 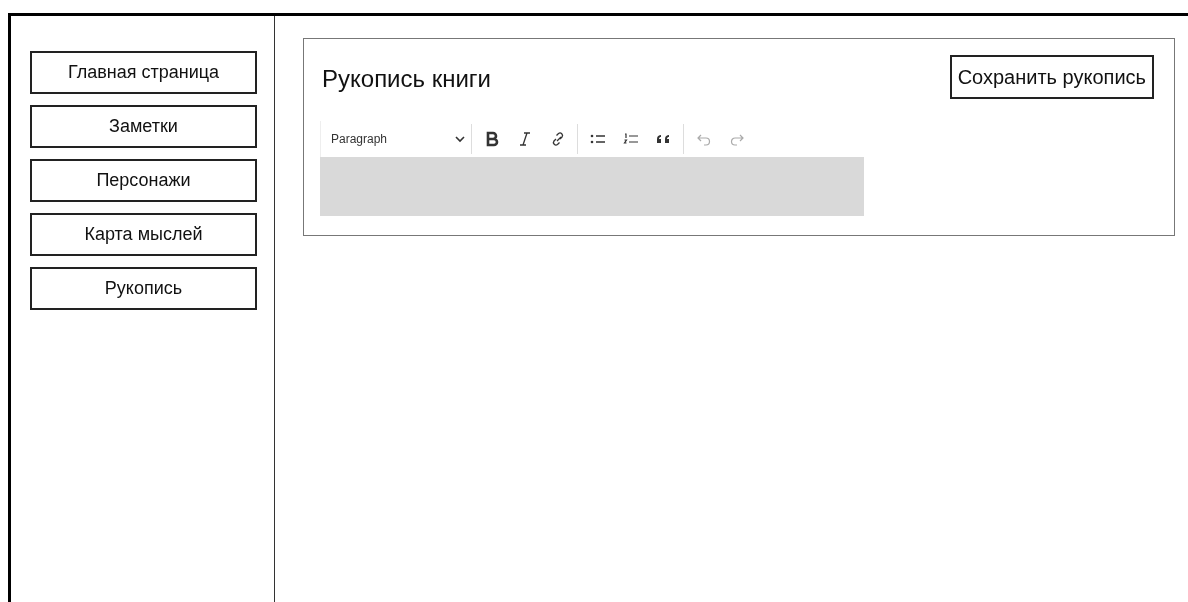 What do you see at coordinates (143, 126) in the screenshot?
I see `sidebar-item: Заметки` at bounding box center [143, 126].